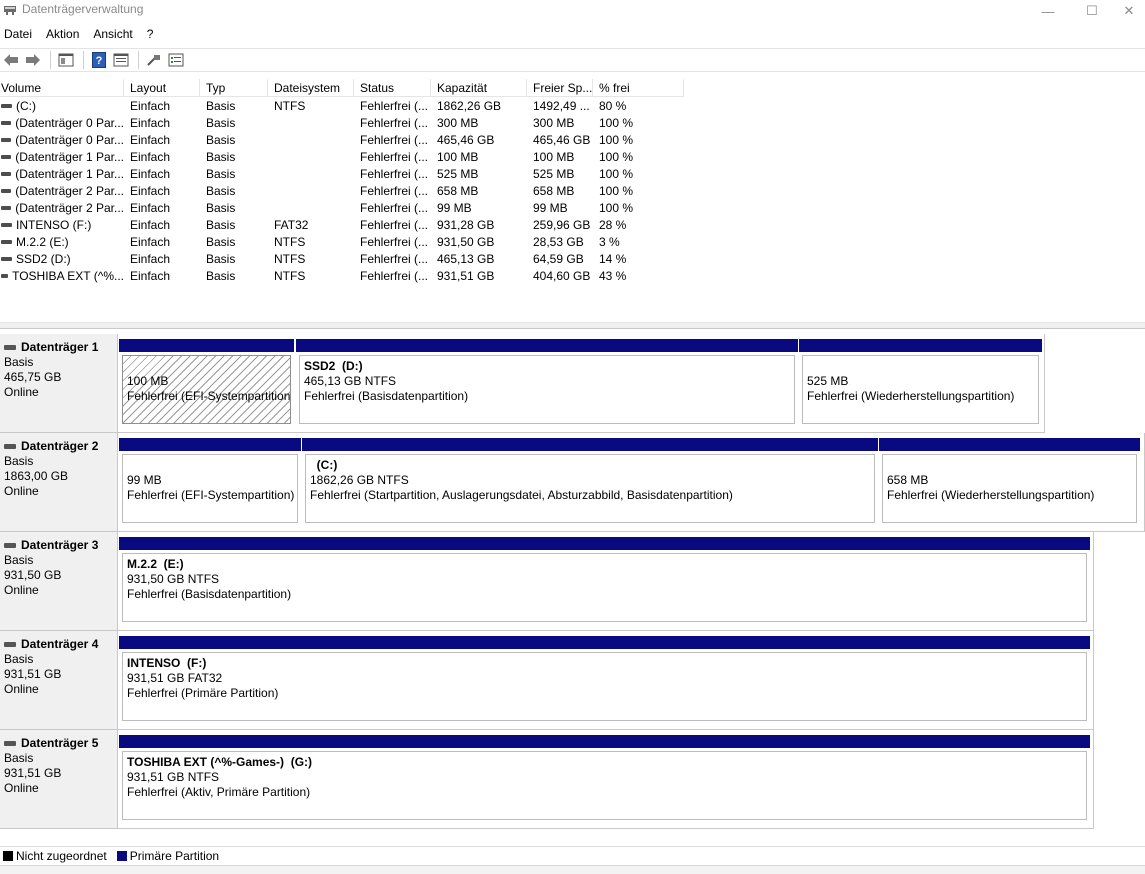 This screenshot has width=1145, height=874. What do you see at coordinates (1048, 11) in the screenshot?
I see `minimize-button: —` at bounding box center [1048, 11].